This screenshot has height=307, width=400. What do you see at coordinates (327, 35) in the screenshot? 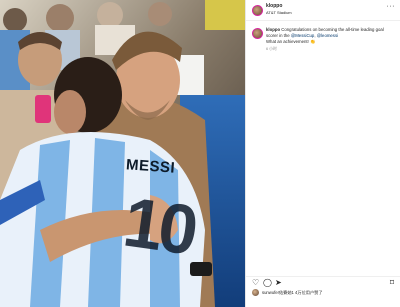
I see `caption-tag-2: @leomessi` at bounding box center [327, 35].